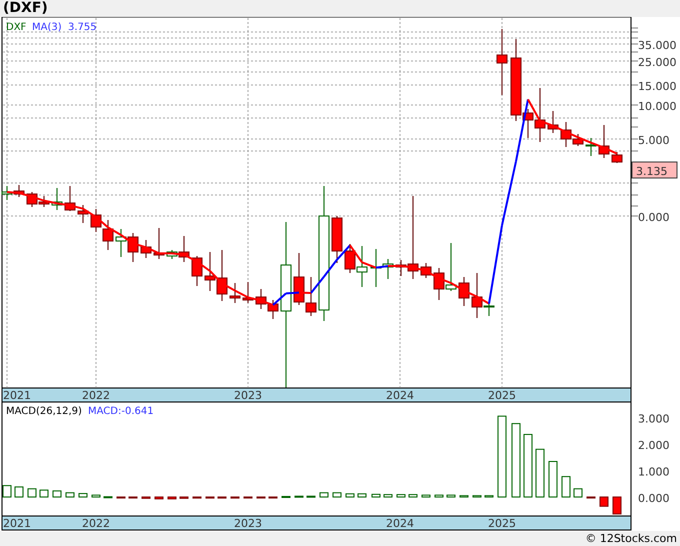 Image resolution: width=680 pixels, height=546 pixels. What do you see at coordinates (16, 27) in the screenshot?
I see `legend-symbol: DXF` at bounding box center [16, 27].